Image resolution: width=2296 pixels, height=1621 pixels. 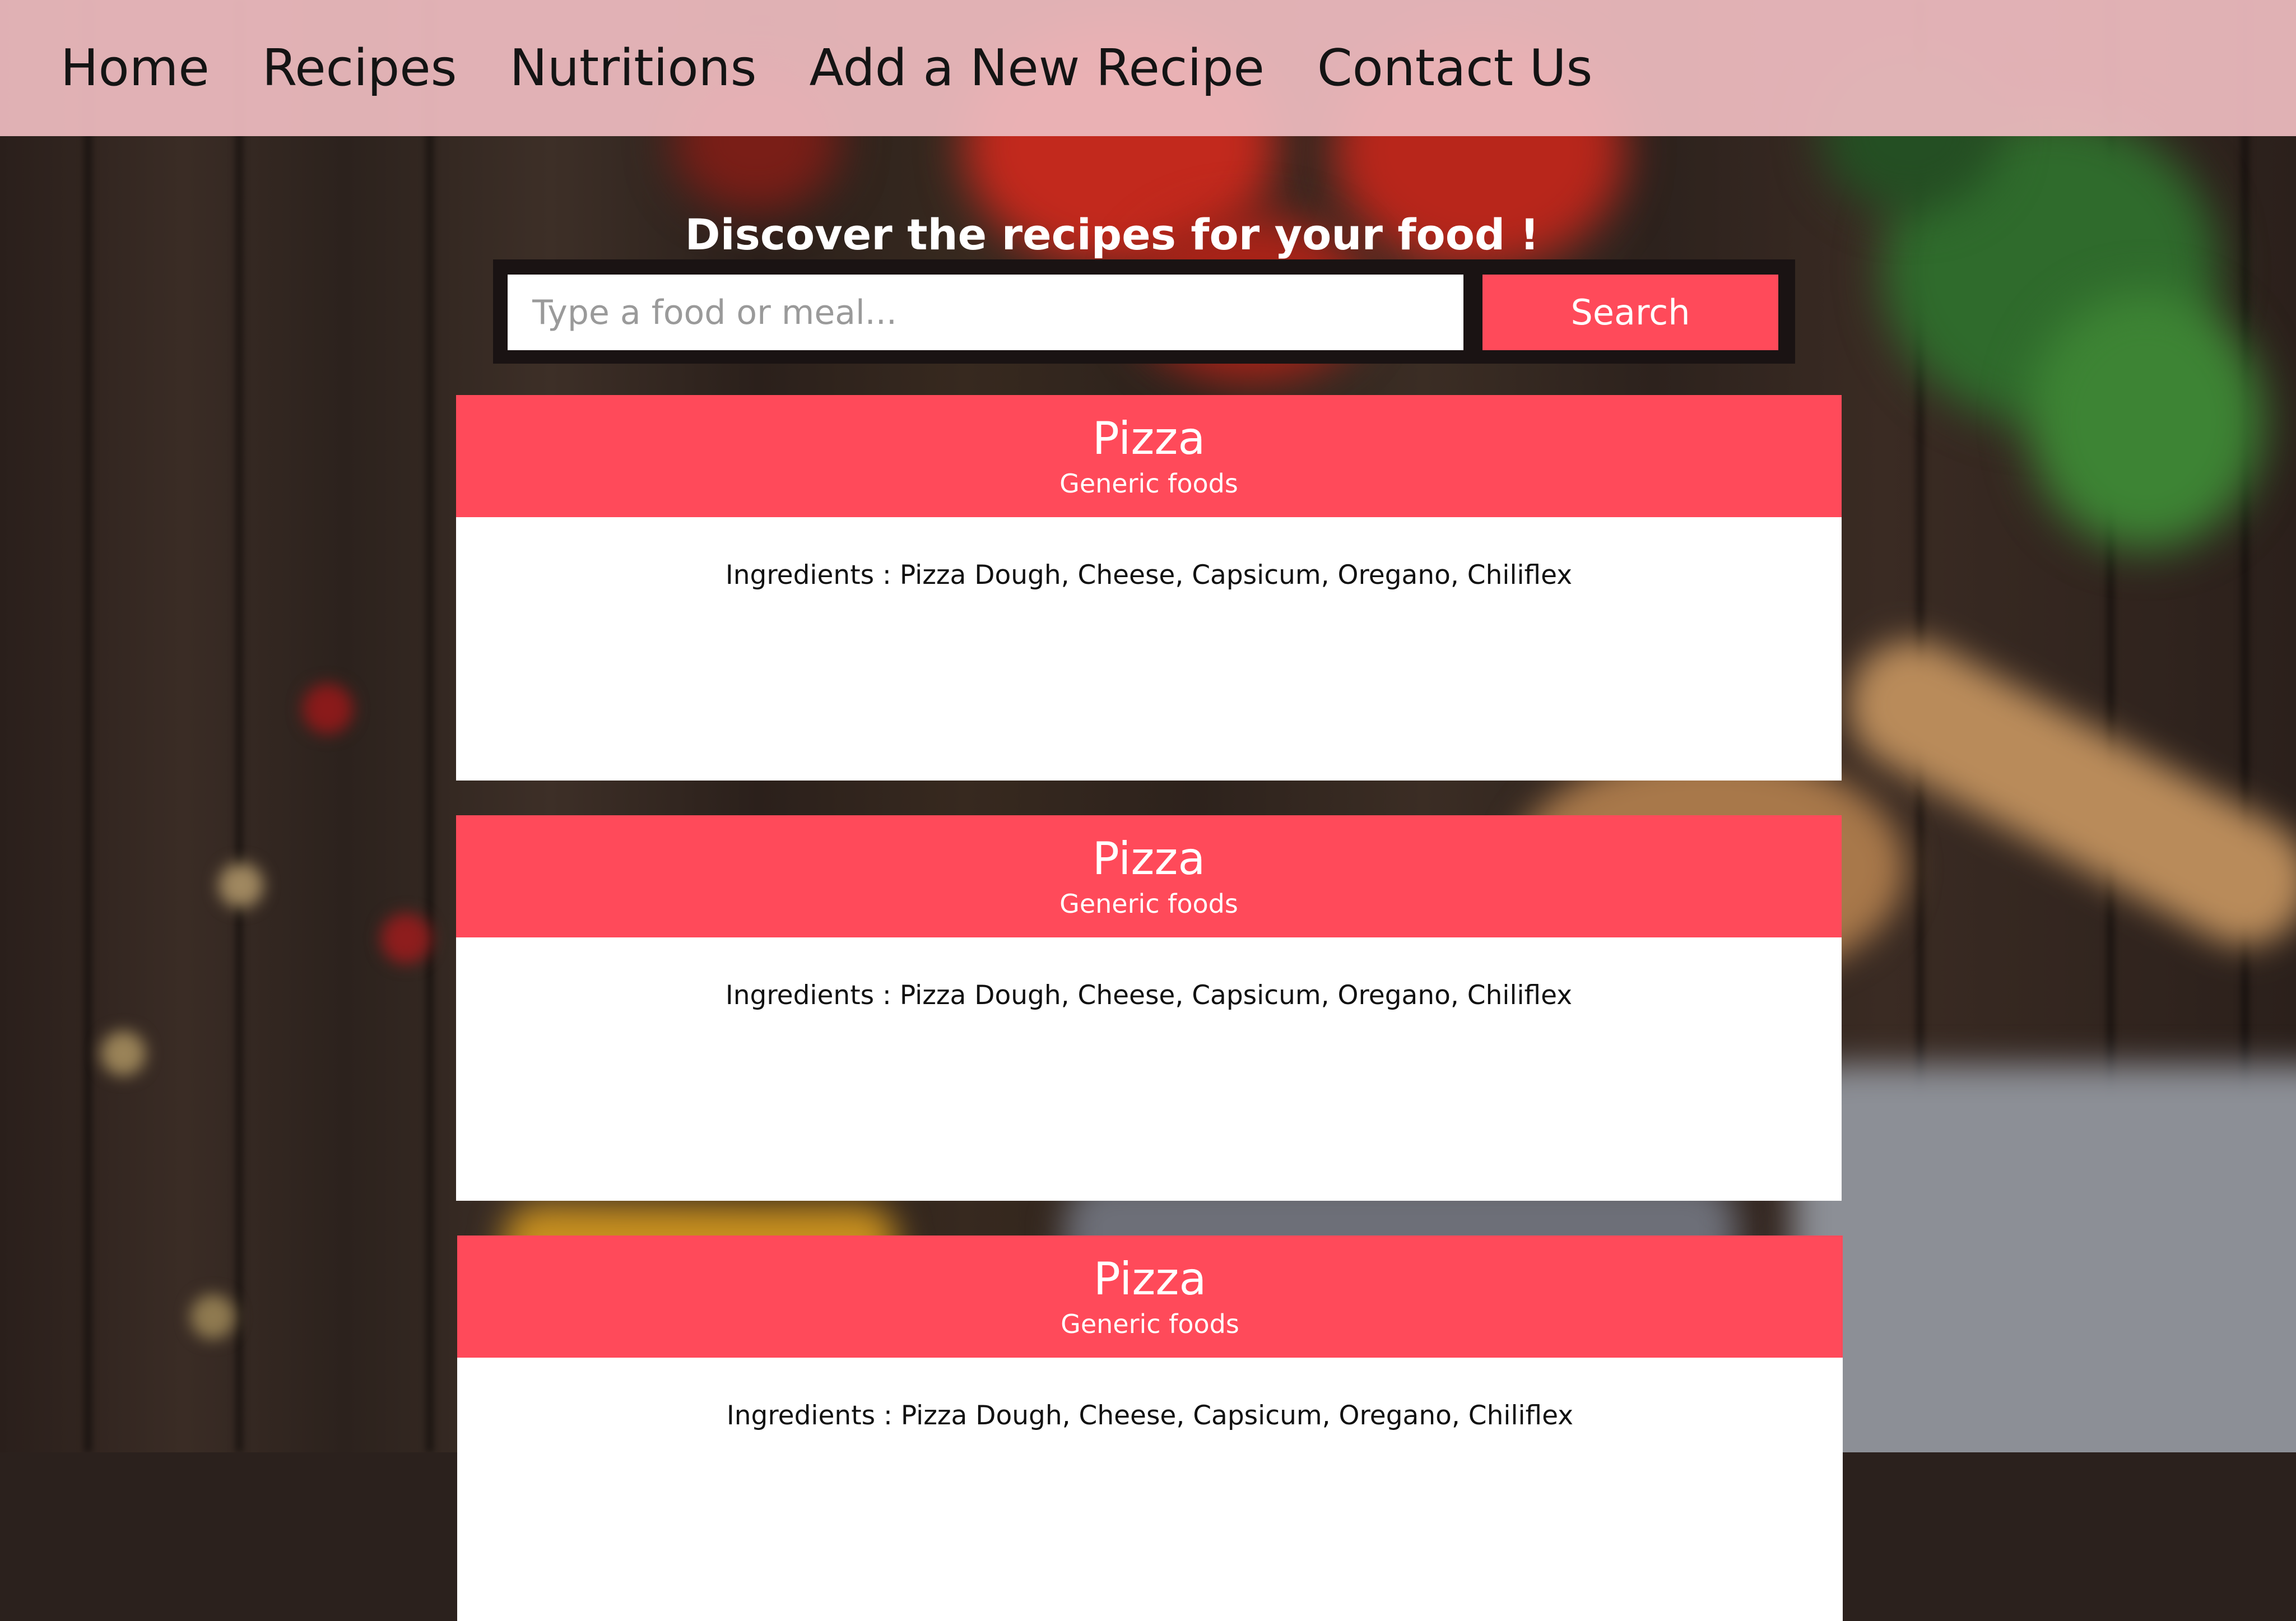 What do you see at coordinates (135, 68) in the screenshot?
I see `nav-home: Home` at bounding box center [135, 68].